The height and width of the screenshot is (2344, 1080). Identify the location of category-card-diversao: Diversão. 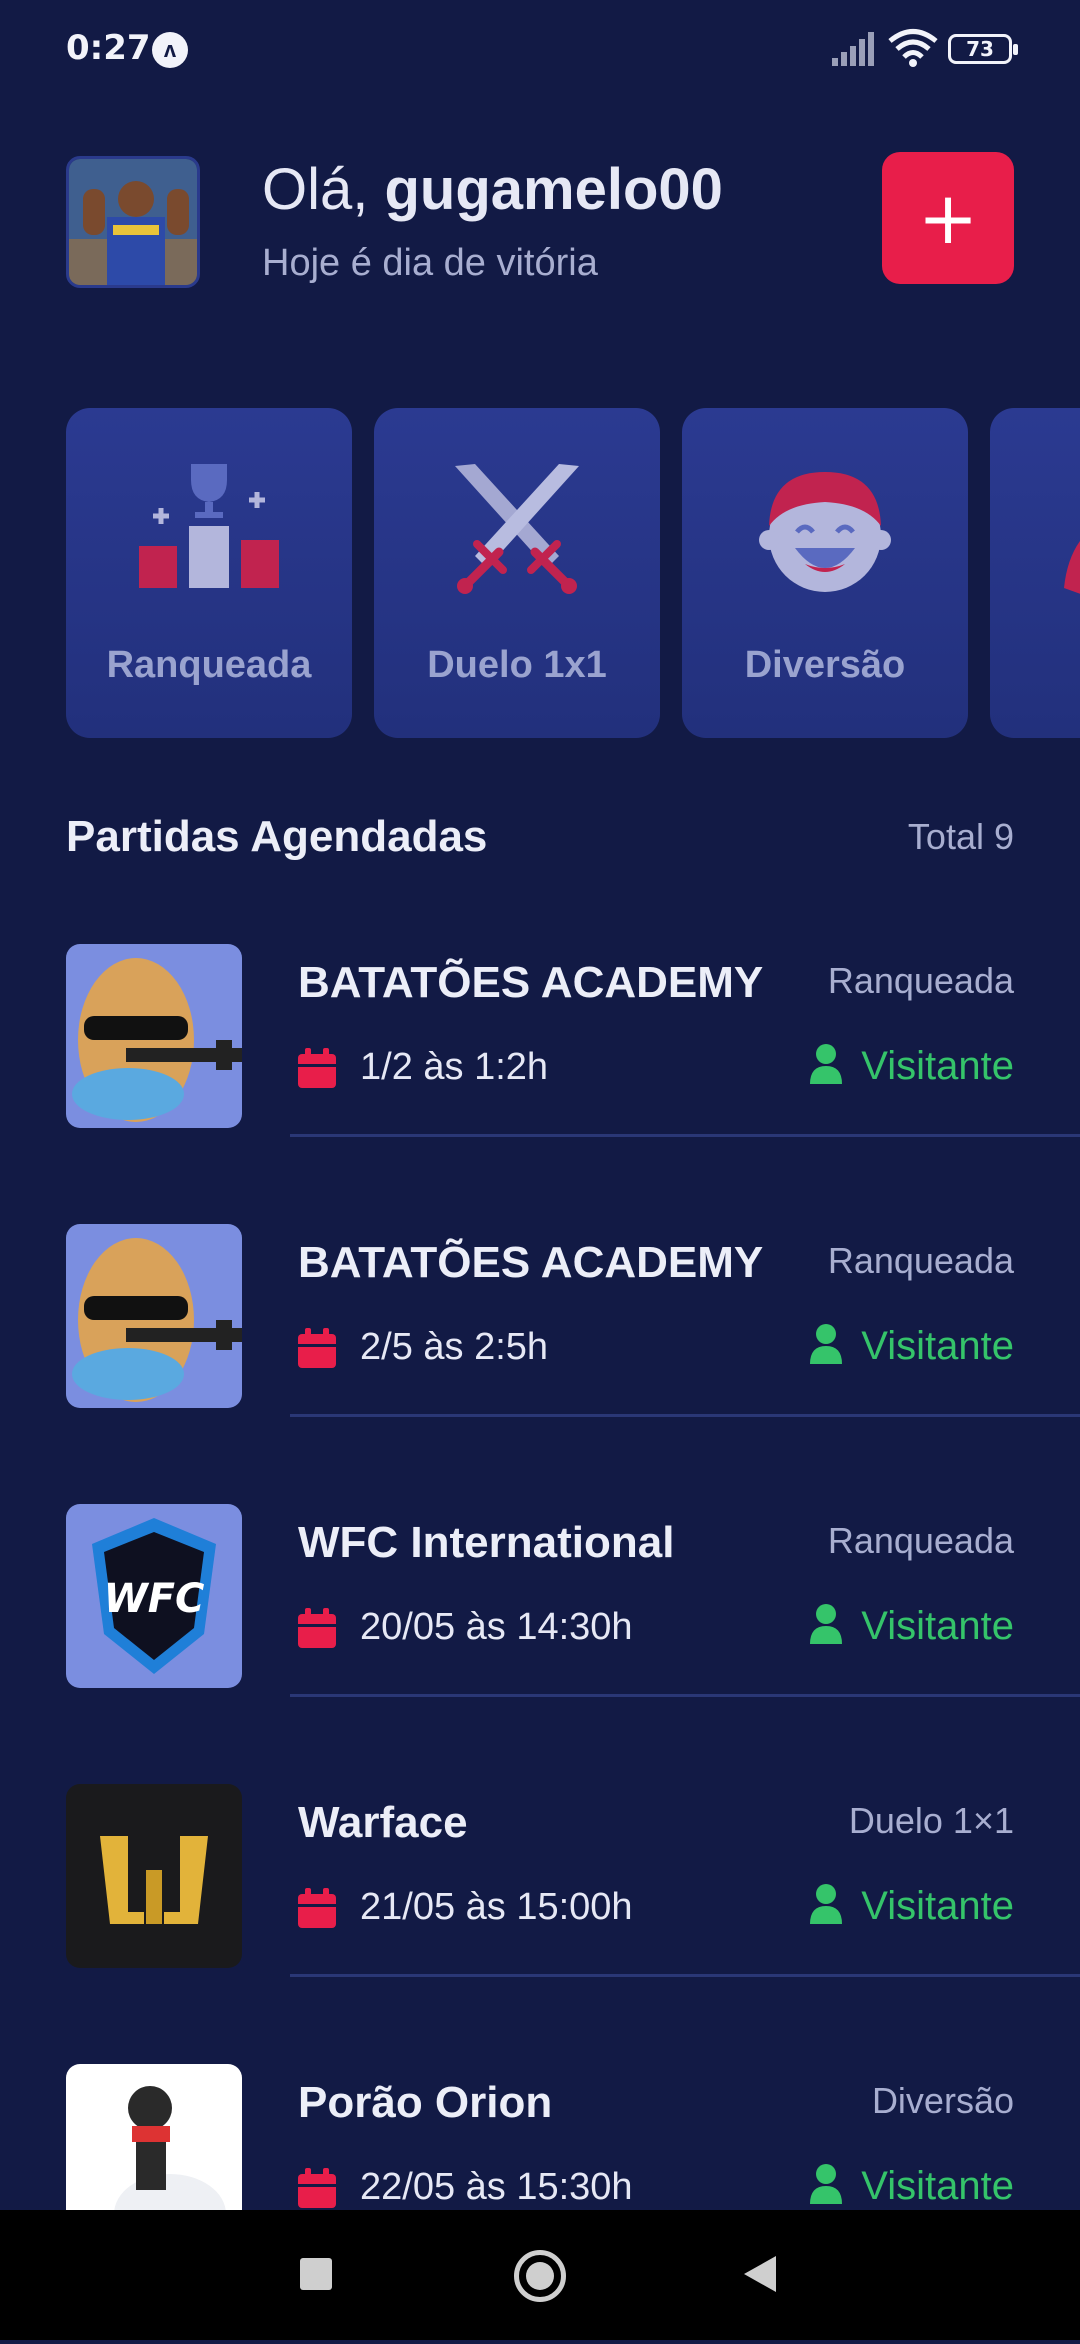
(825, 573).